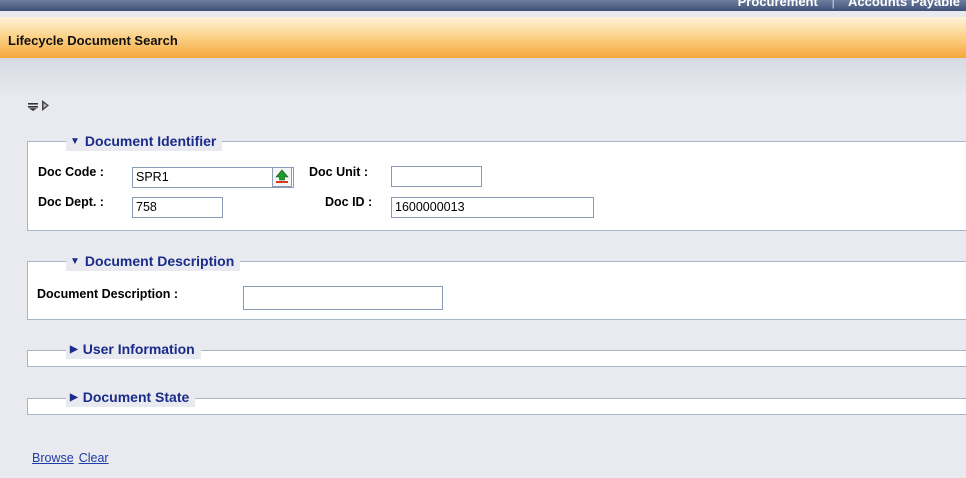 This screenshot has height=478, width=966. Describe the element at coordinates (159, 261) in the screenshot. I see `document-description-title: Document Description` at that location.